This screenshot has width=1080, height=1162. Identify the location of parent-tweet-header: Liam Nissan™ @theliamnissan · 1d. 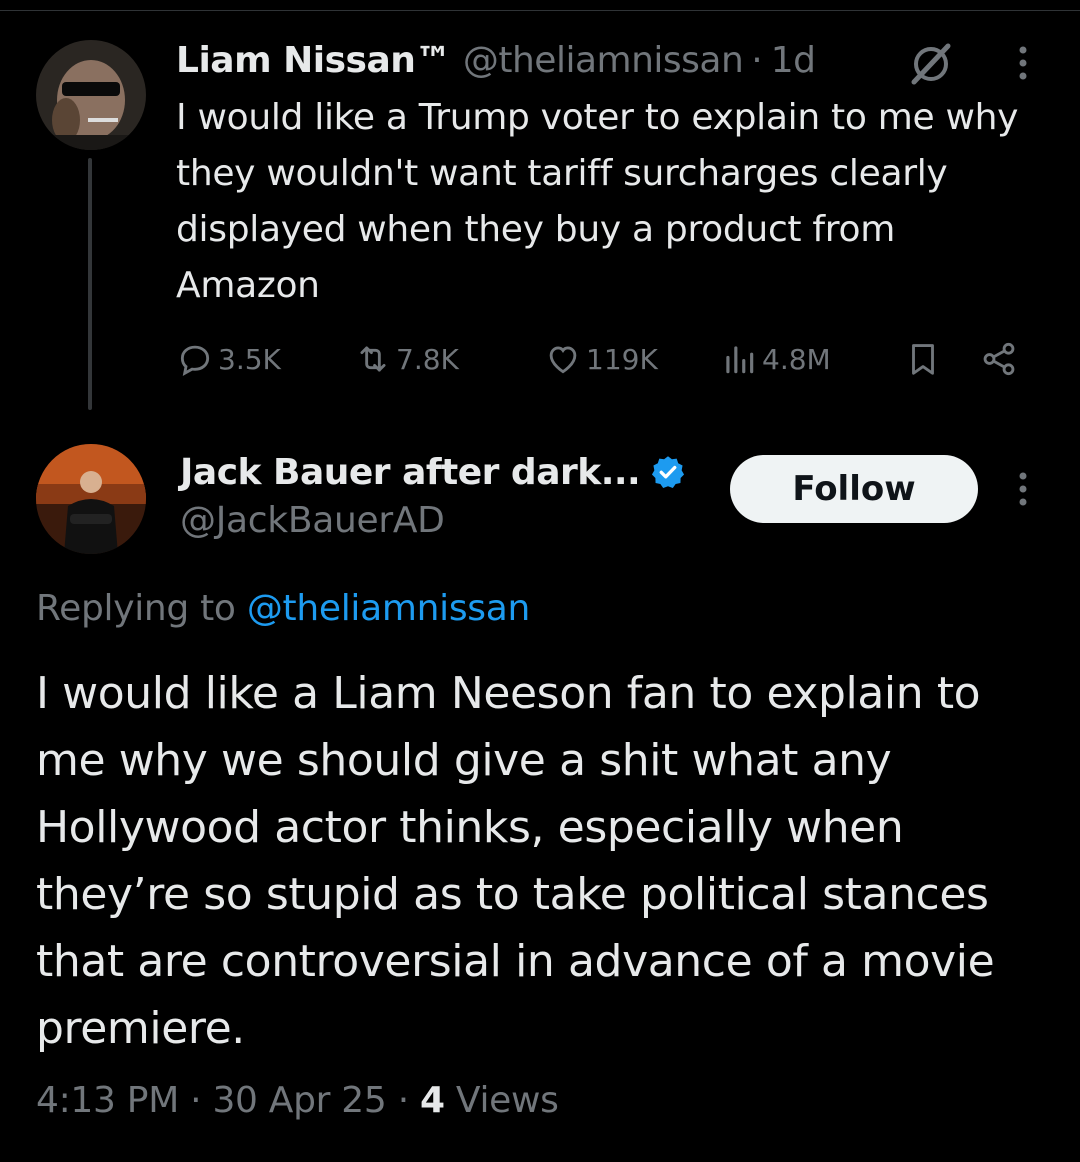
(496, 60).